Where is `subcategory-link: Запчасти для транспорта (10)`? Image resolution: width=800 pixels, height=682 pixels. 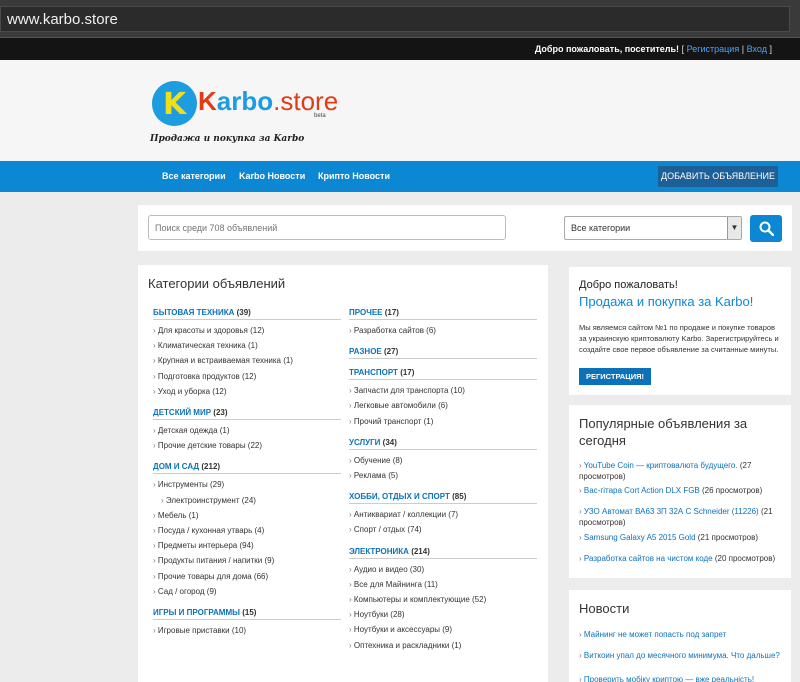
subcategory-link: Запчасти для транспорта (10) is located at coordinates (443, 390).